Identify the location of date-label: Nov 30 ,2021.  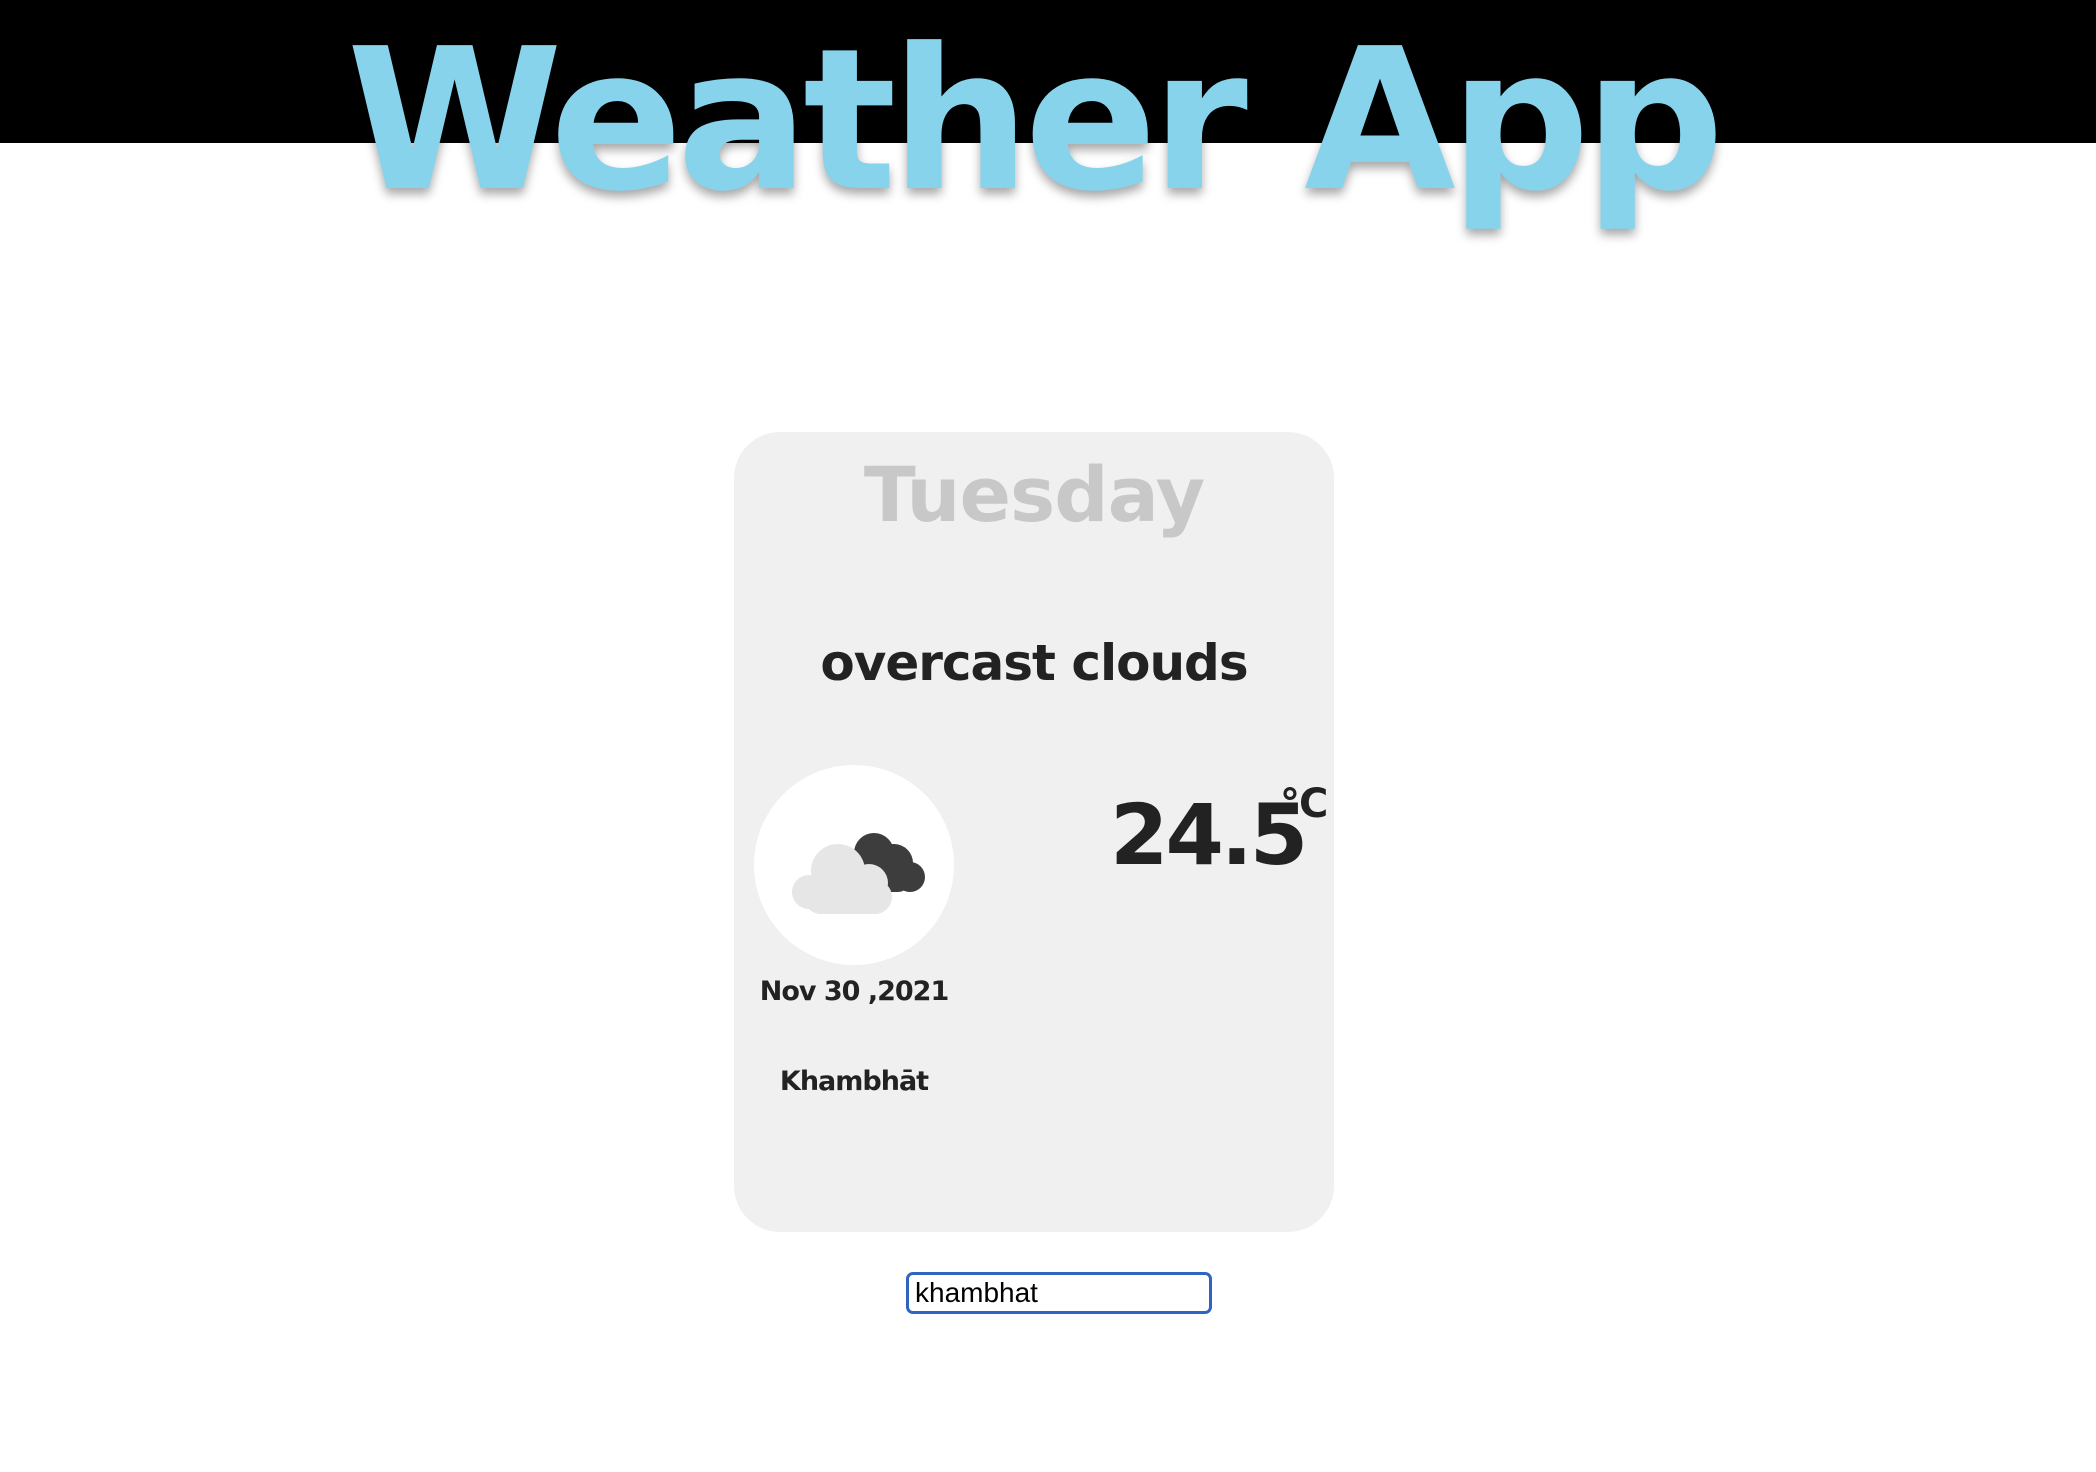
(854, 991).